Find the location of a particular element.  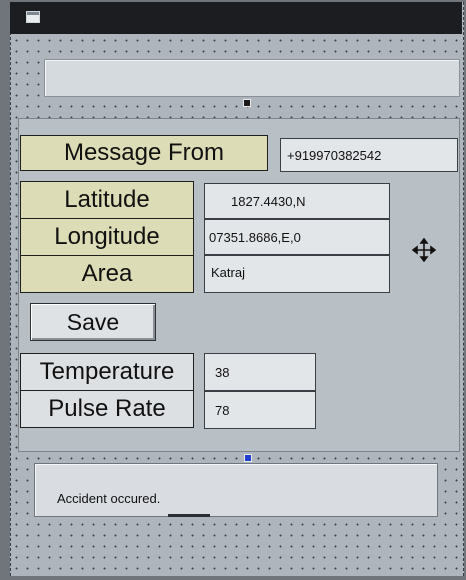

pulse-rate-label: Pulse Rate is located at coordinates (107, 409).